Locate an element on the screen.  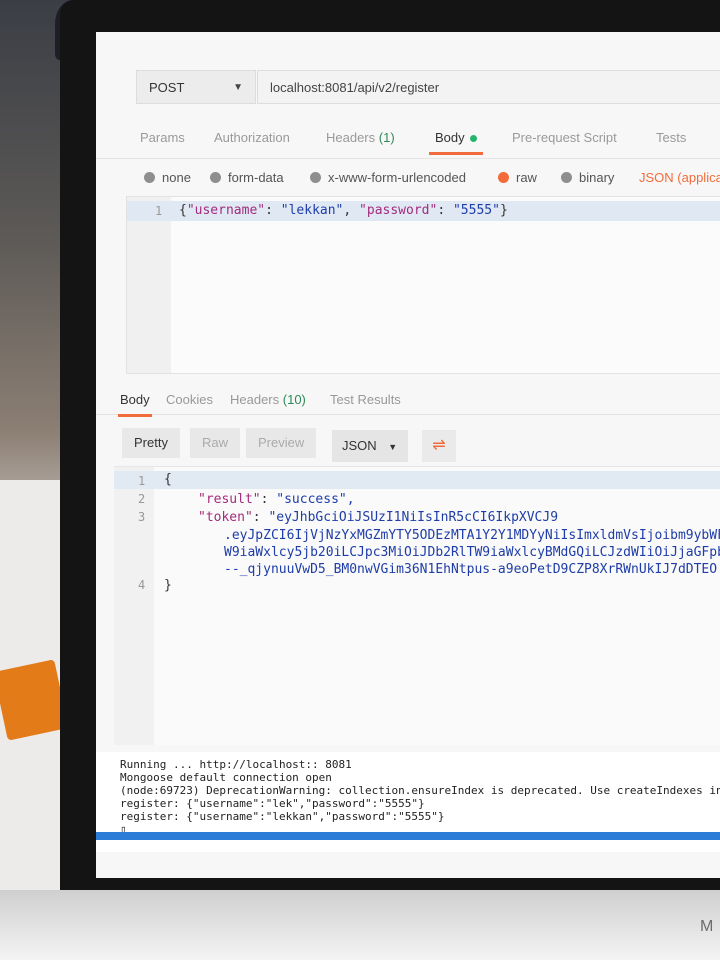
tab-params: Params is located at coordinates (162, 137).